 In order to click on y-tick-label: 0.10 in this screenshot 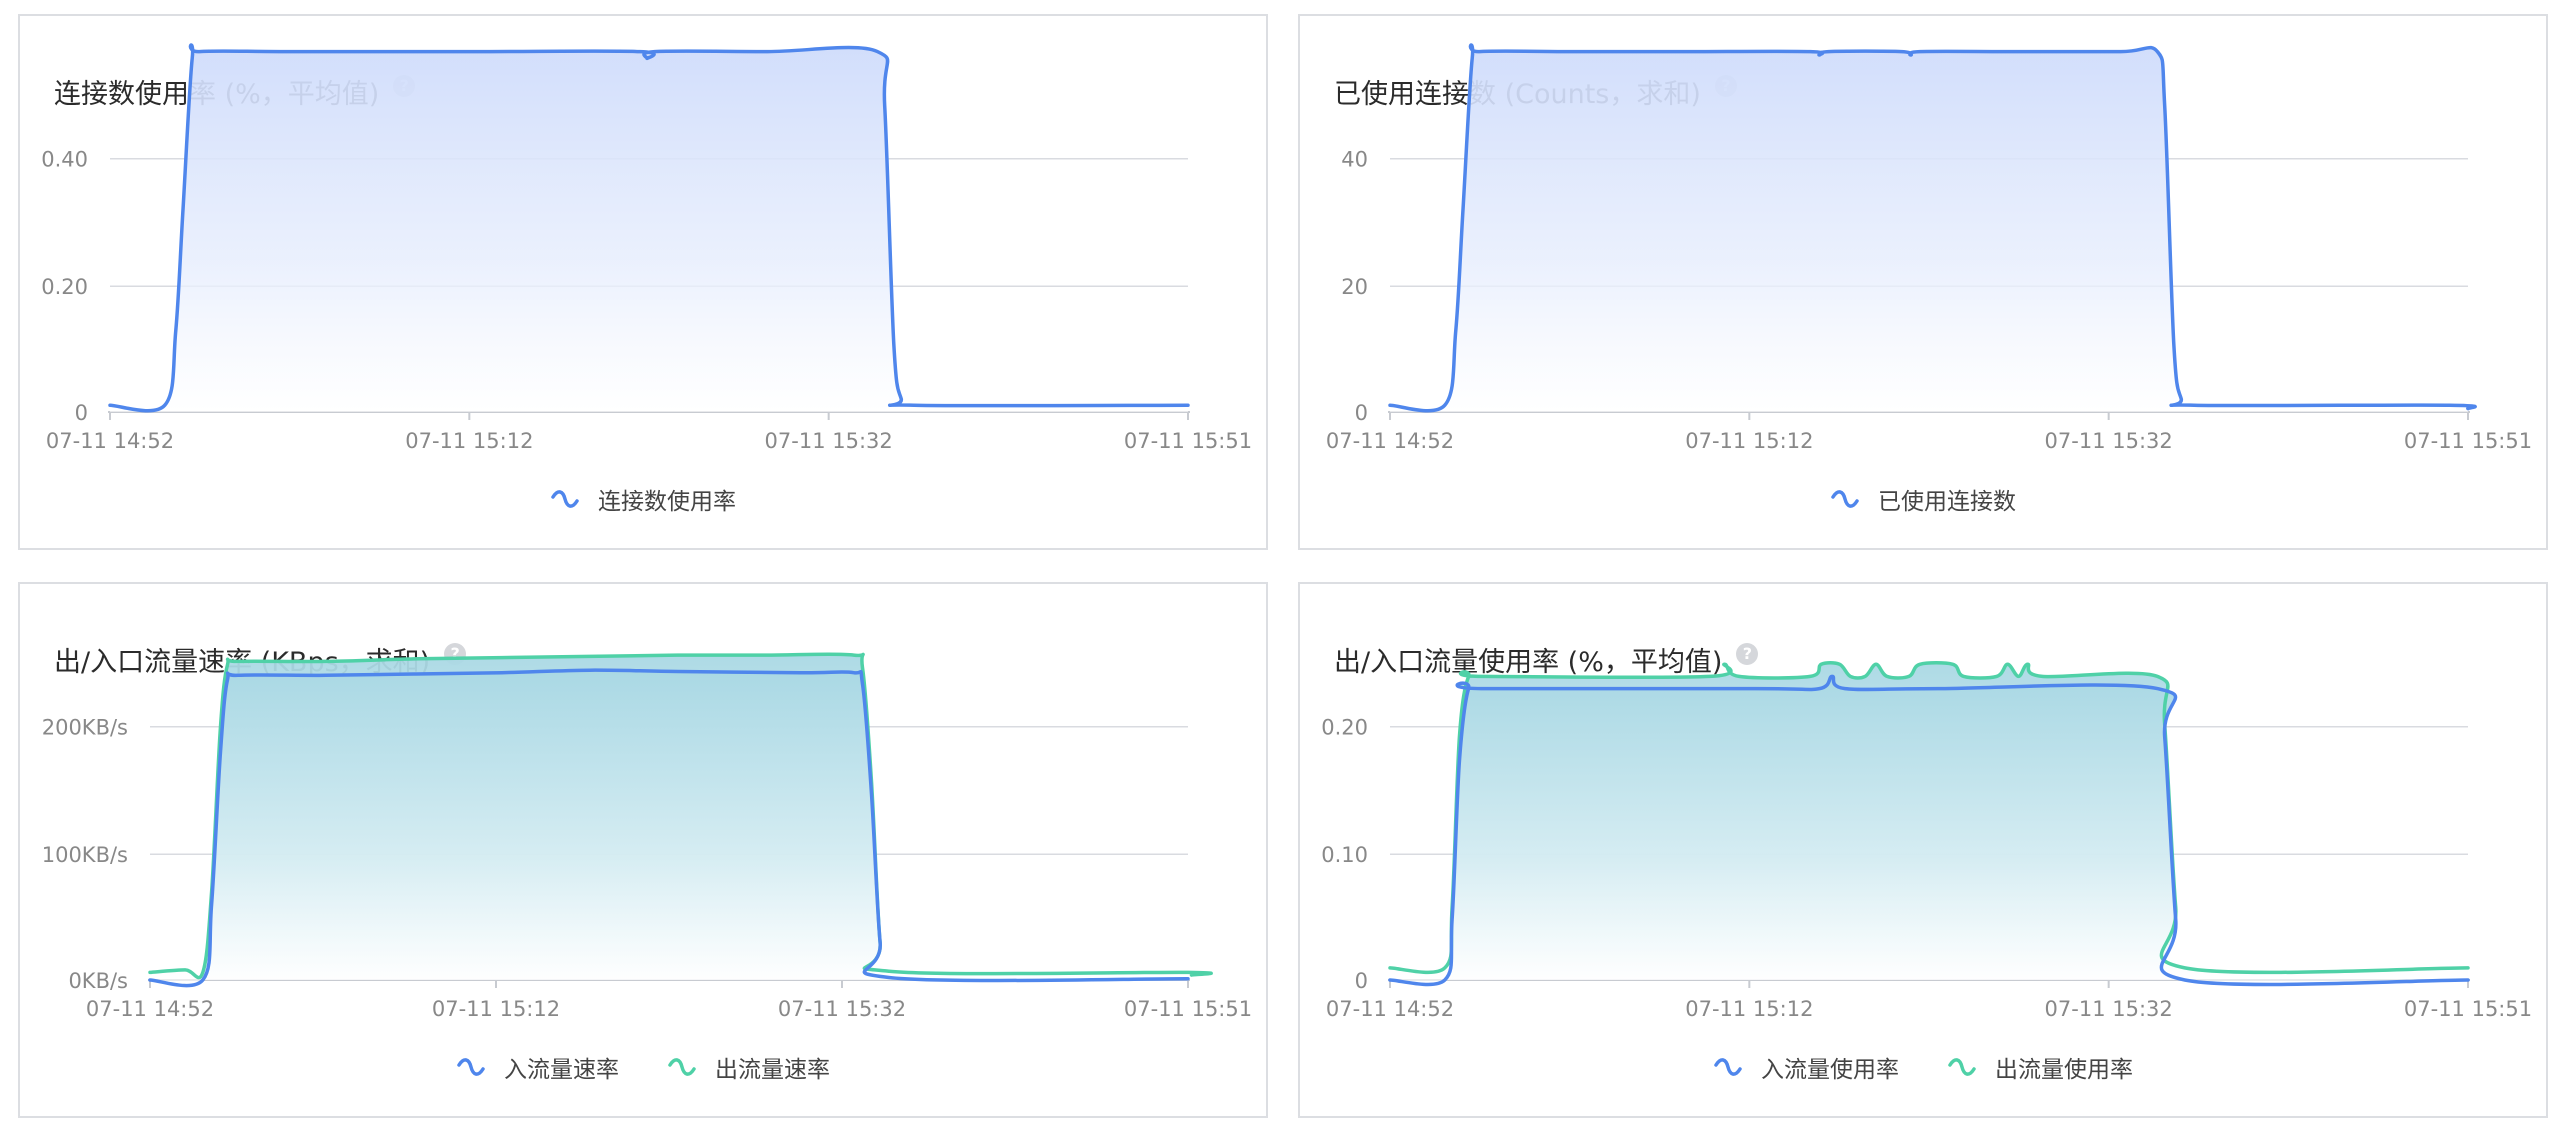, I will do `click(1344, 855)`.